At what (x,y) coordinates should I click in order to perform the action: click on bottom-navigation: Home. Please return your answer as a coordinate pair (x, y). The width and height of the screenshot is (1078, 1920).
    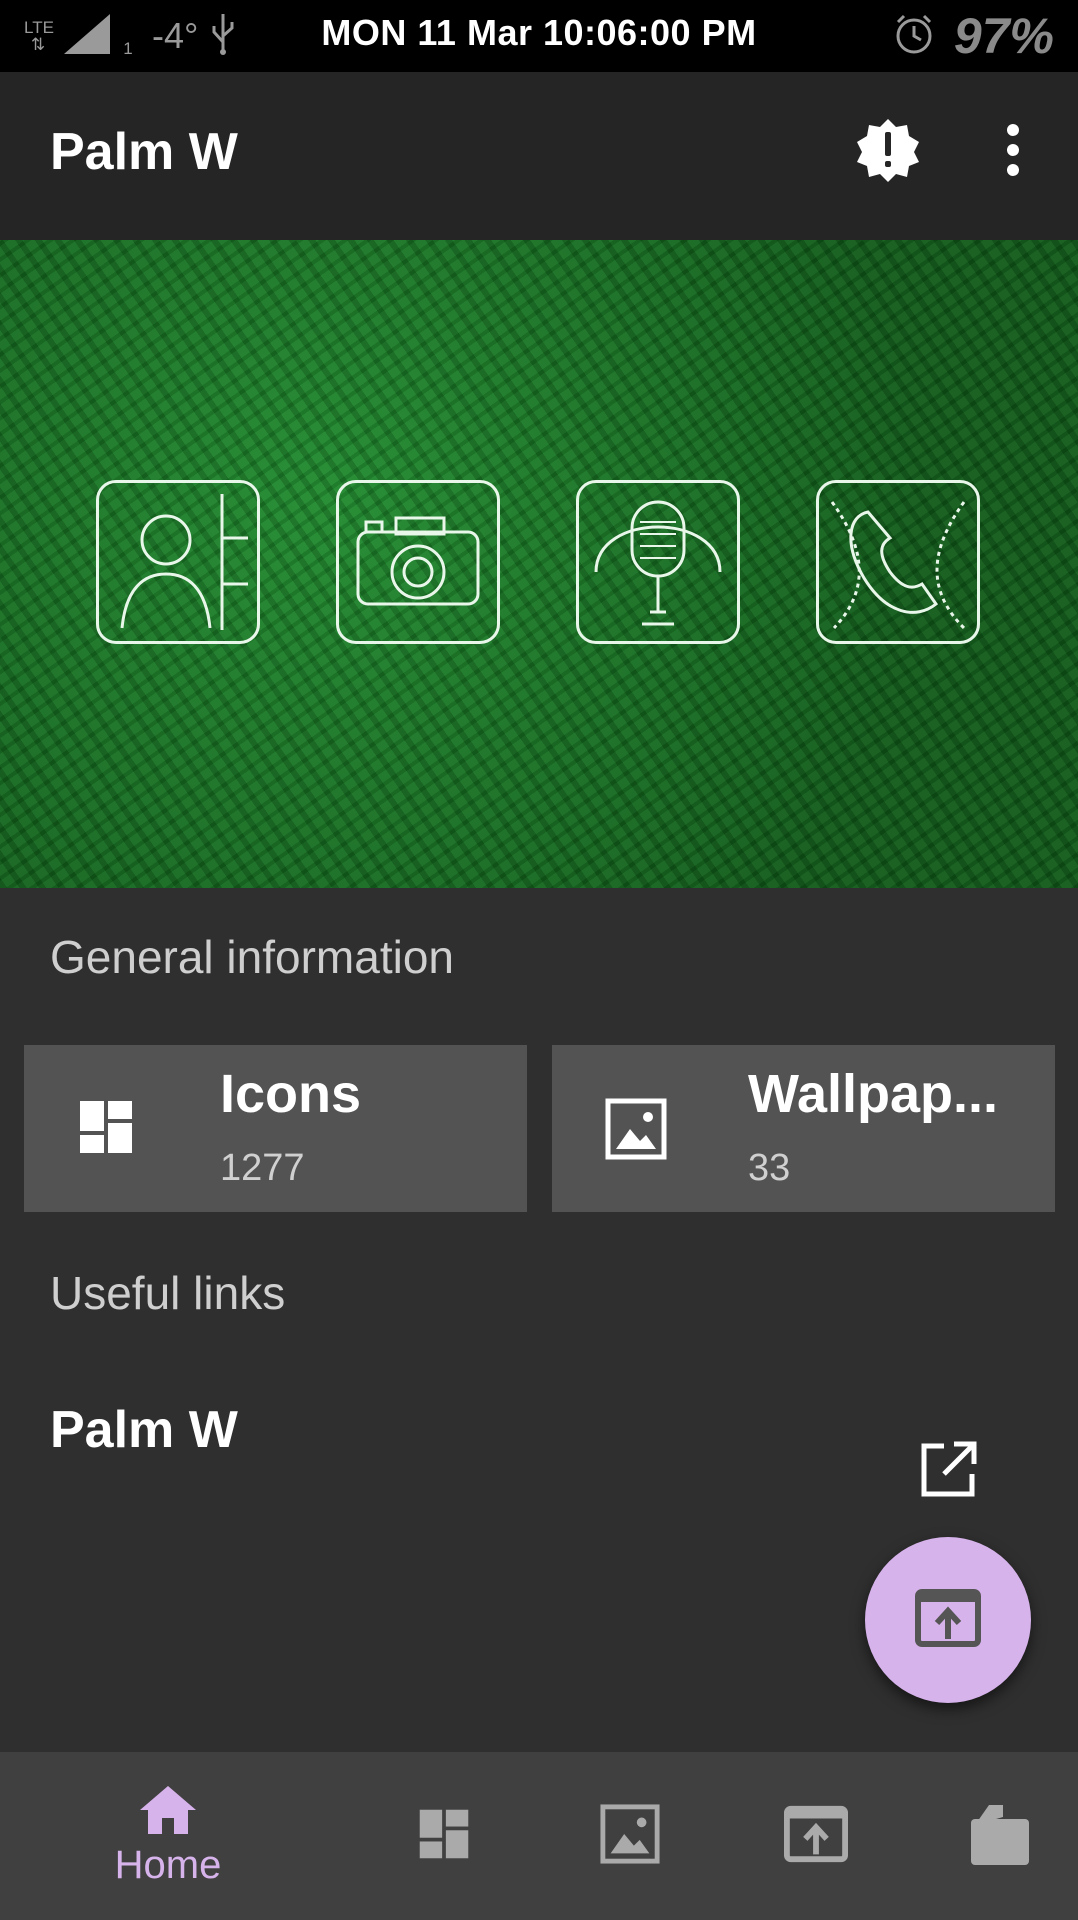
    Looking at the image, I should click on (539, 1836).